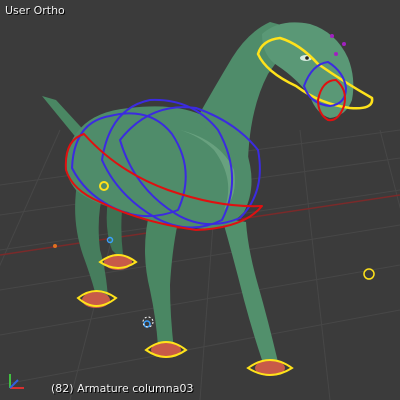 The height and width of the screenshot is (400, 400). I want to click on knee-marker-front, so click(147, 324).